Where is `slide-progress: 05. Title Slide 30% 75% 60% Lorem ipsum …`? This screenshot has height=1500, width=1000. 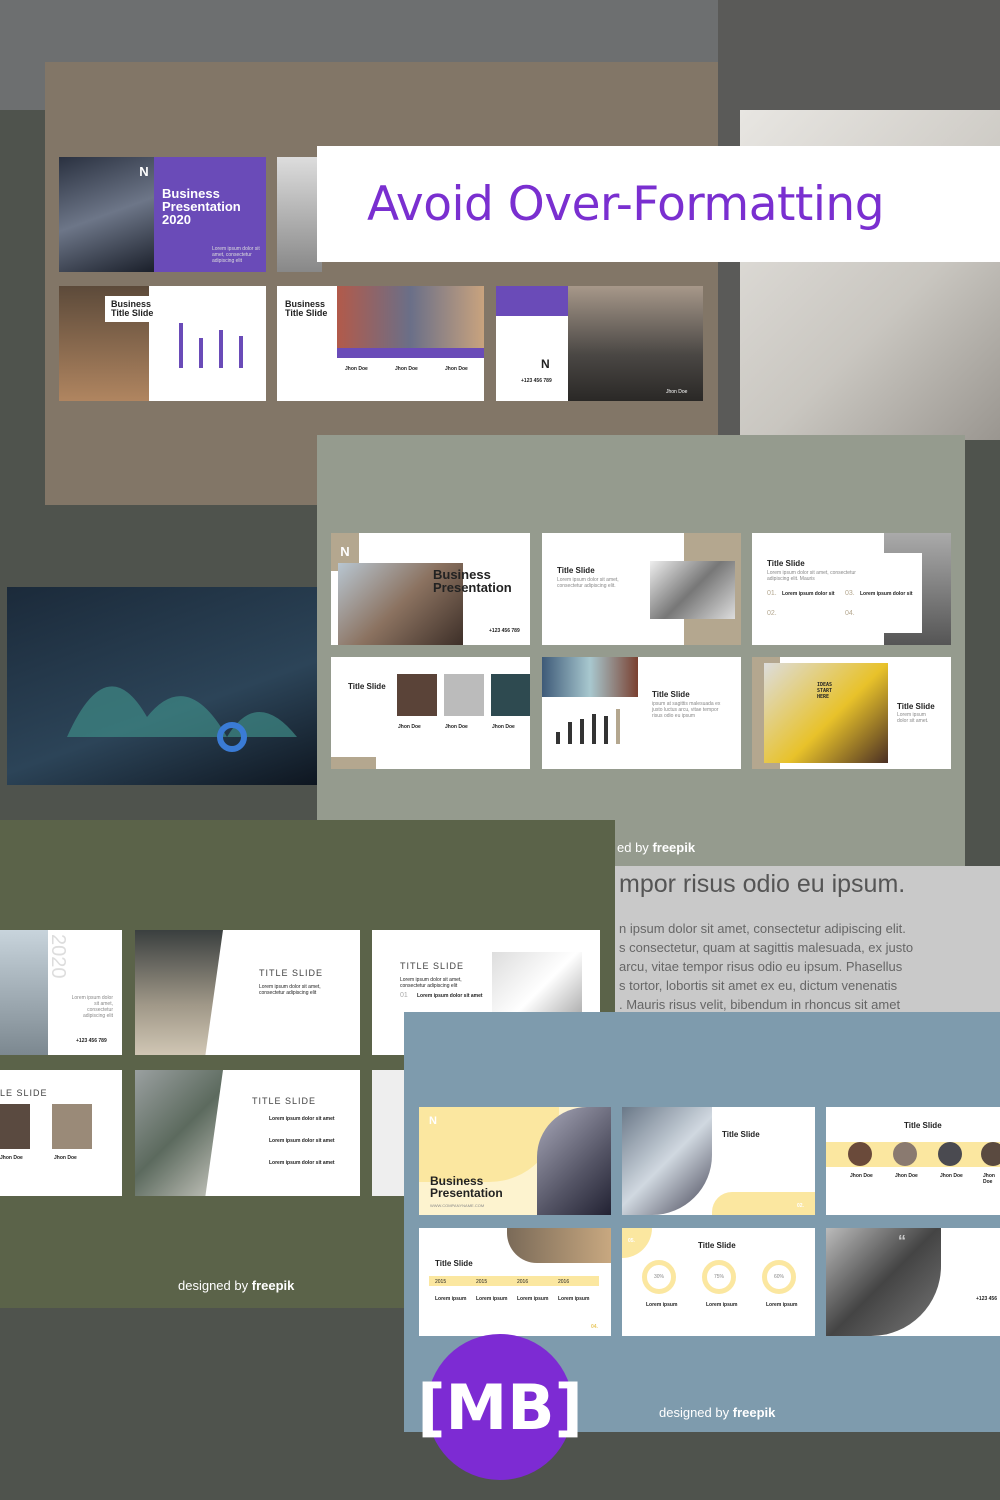
slide-progress: 05. Title Slide 30% 75% 60% Lorem ipsum … is located at coordinates (718, 1282).